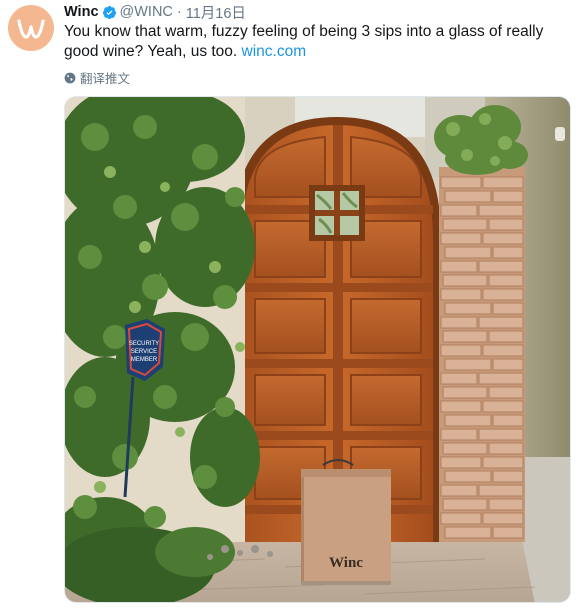 Image resolution: width=579 pixels, height=609 pixels. I want to click on verified-badge-icon, so click(109, 12).